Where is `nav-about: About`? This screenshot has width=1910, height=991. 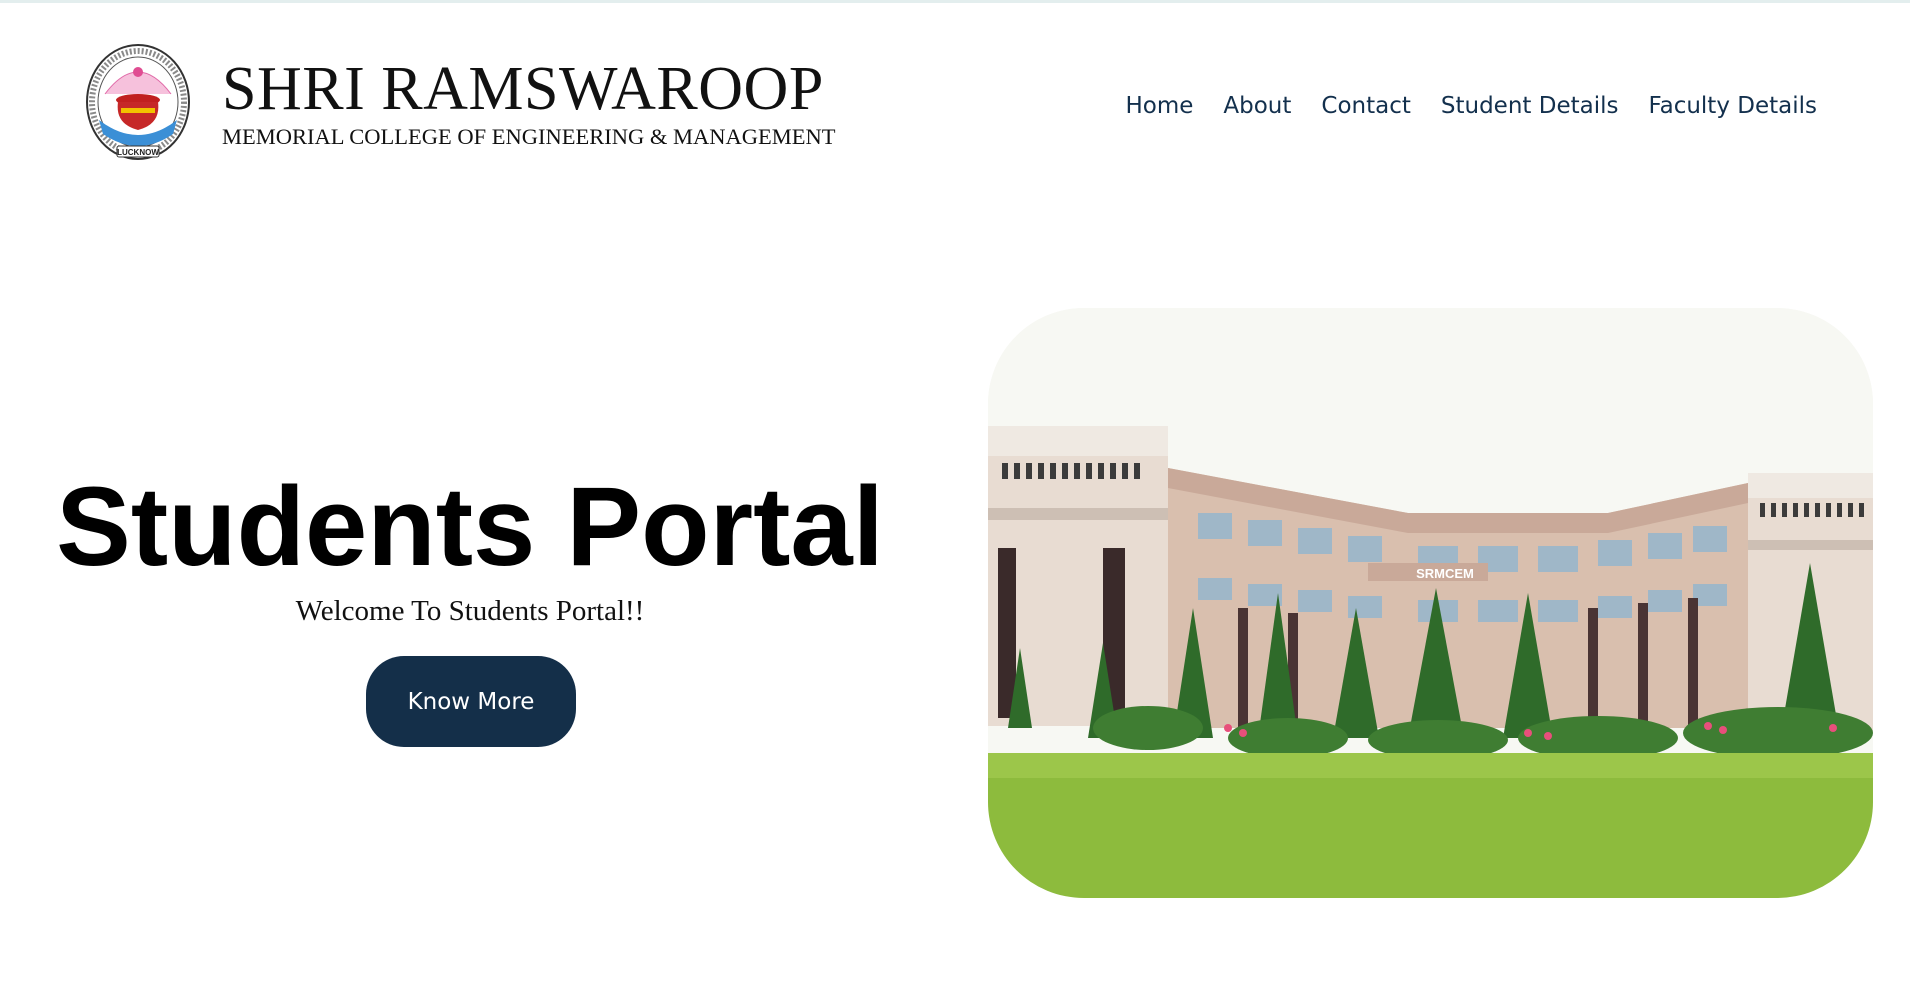
nav-about: About is located at coordinates (1257, 106).